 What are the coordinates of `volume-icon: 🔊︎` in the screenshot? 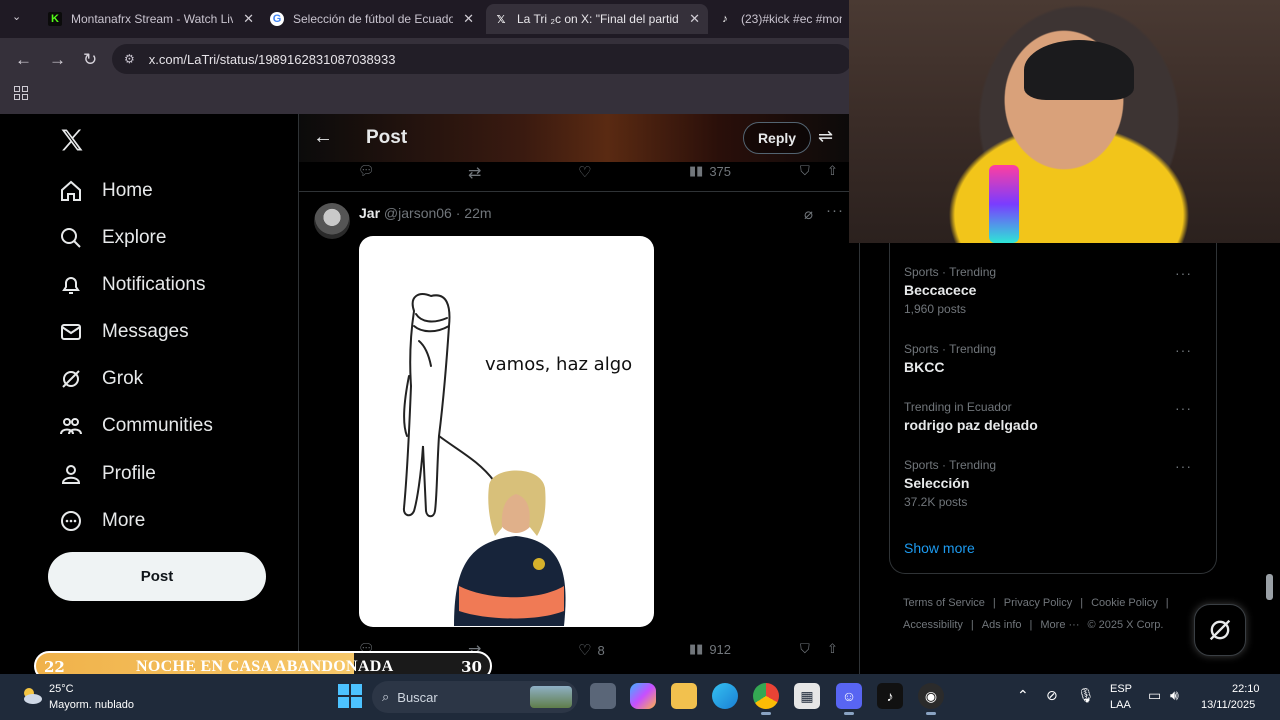 It's located at (1174, 695).